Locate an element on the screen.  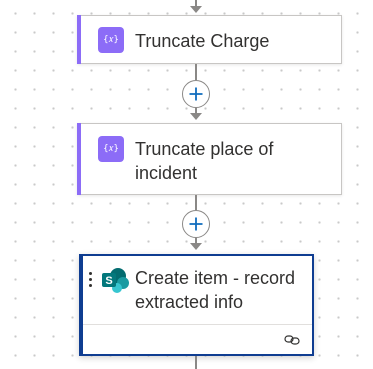
card-footer is located at coordinates (197, 339).